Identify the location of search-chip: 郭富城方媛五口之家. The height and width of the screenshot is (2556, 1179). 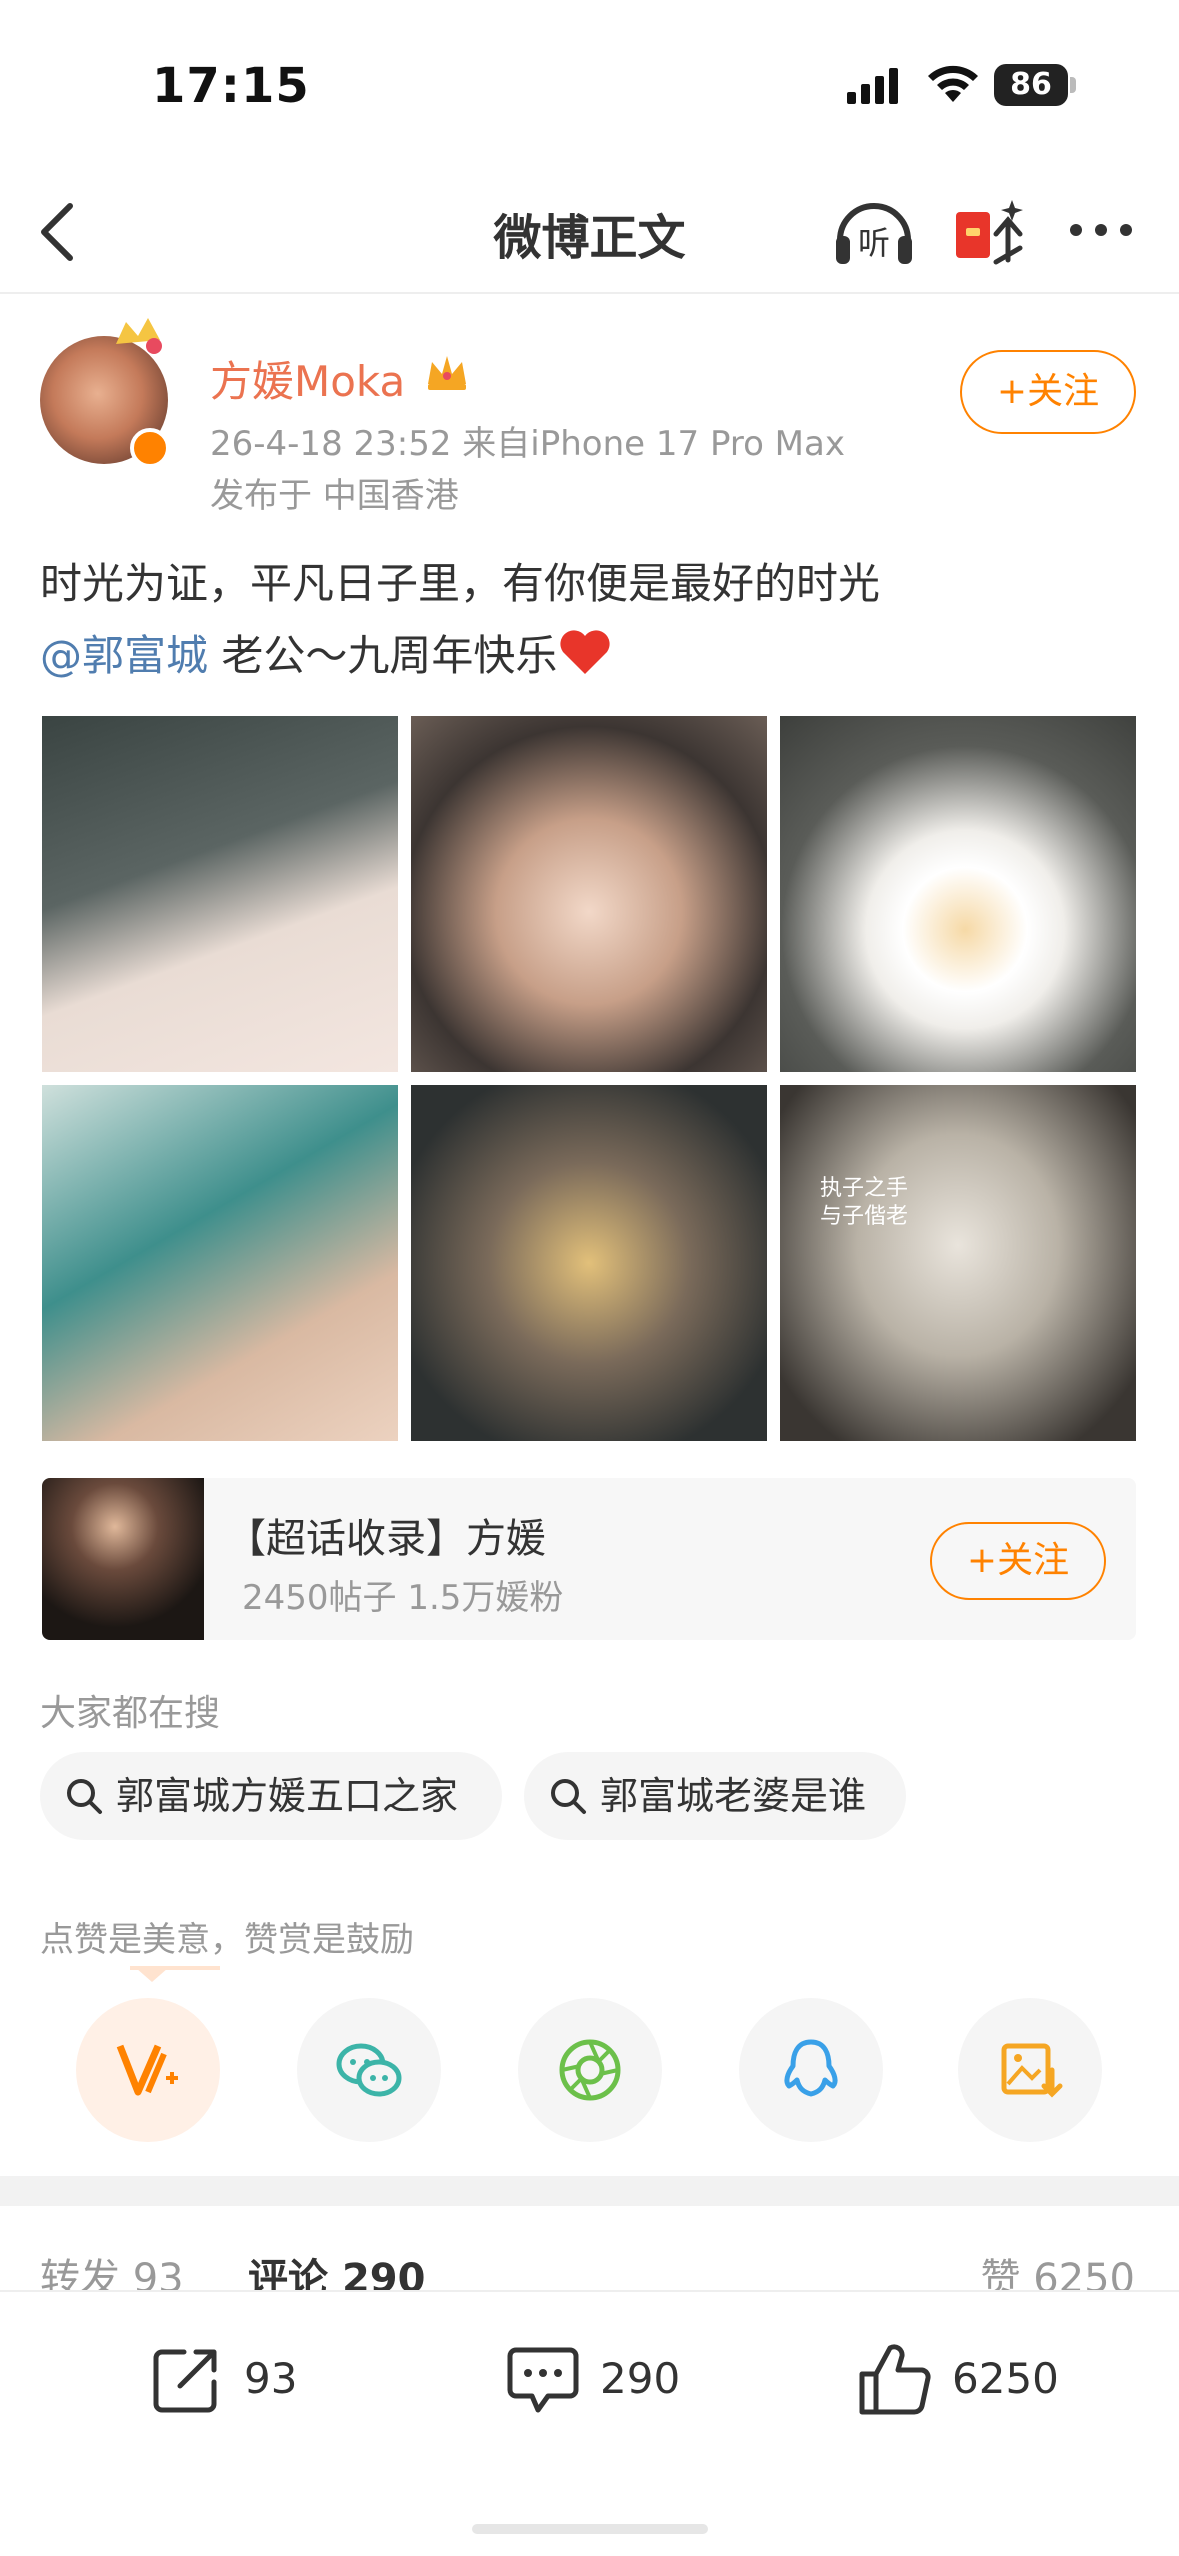
(271, 1796).